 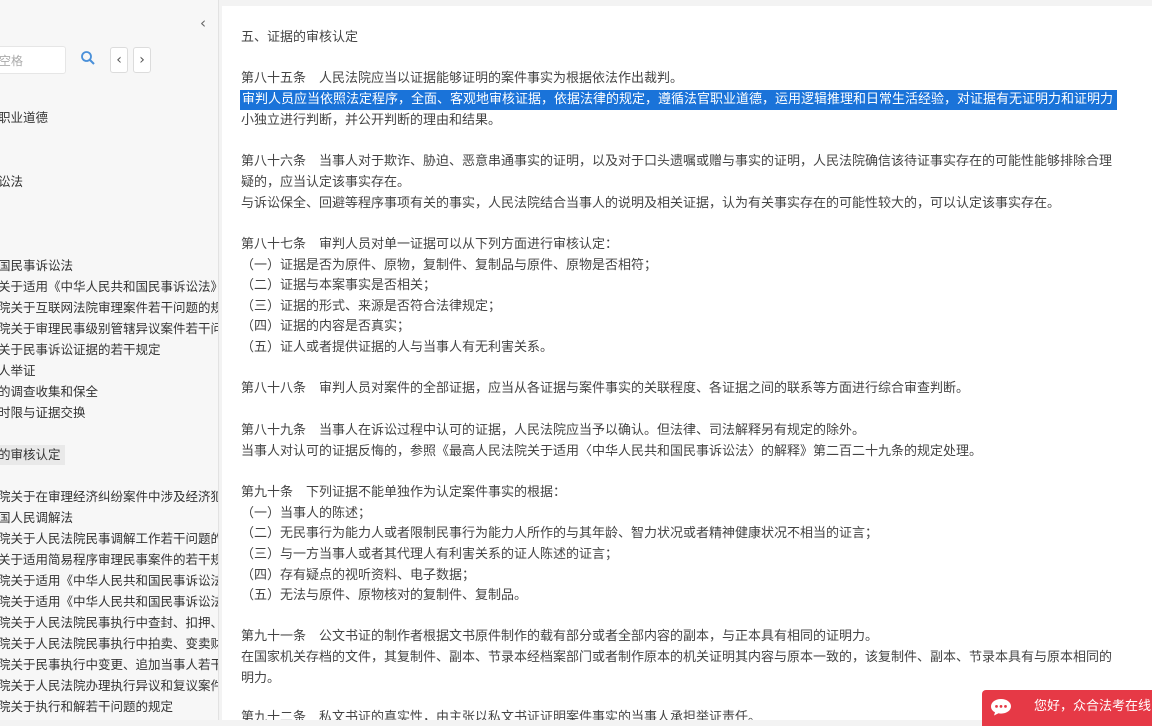 What do you see at coordinates (109, 623) in the screenshot?
I see `sidebar-item: 院关于人民法院民事执行中查封、扣押、` at bounding box center [109, 623].